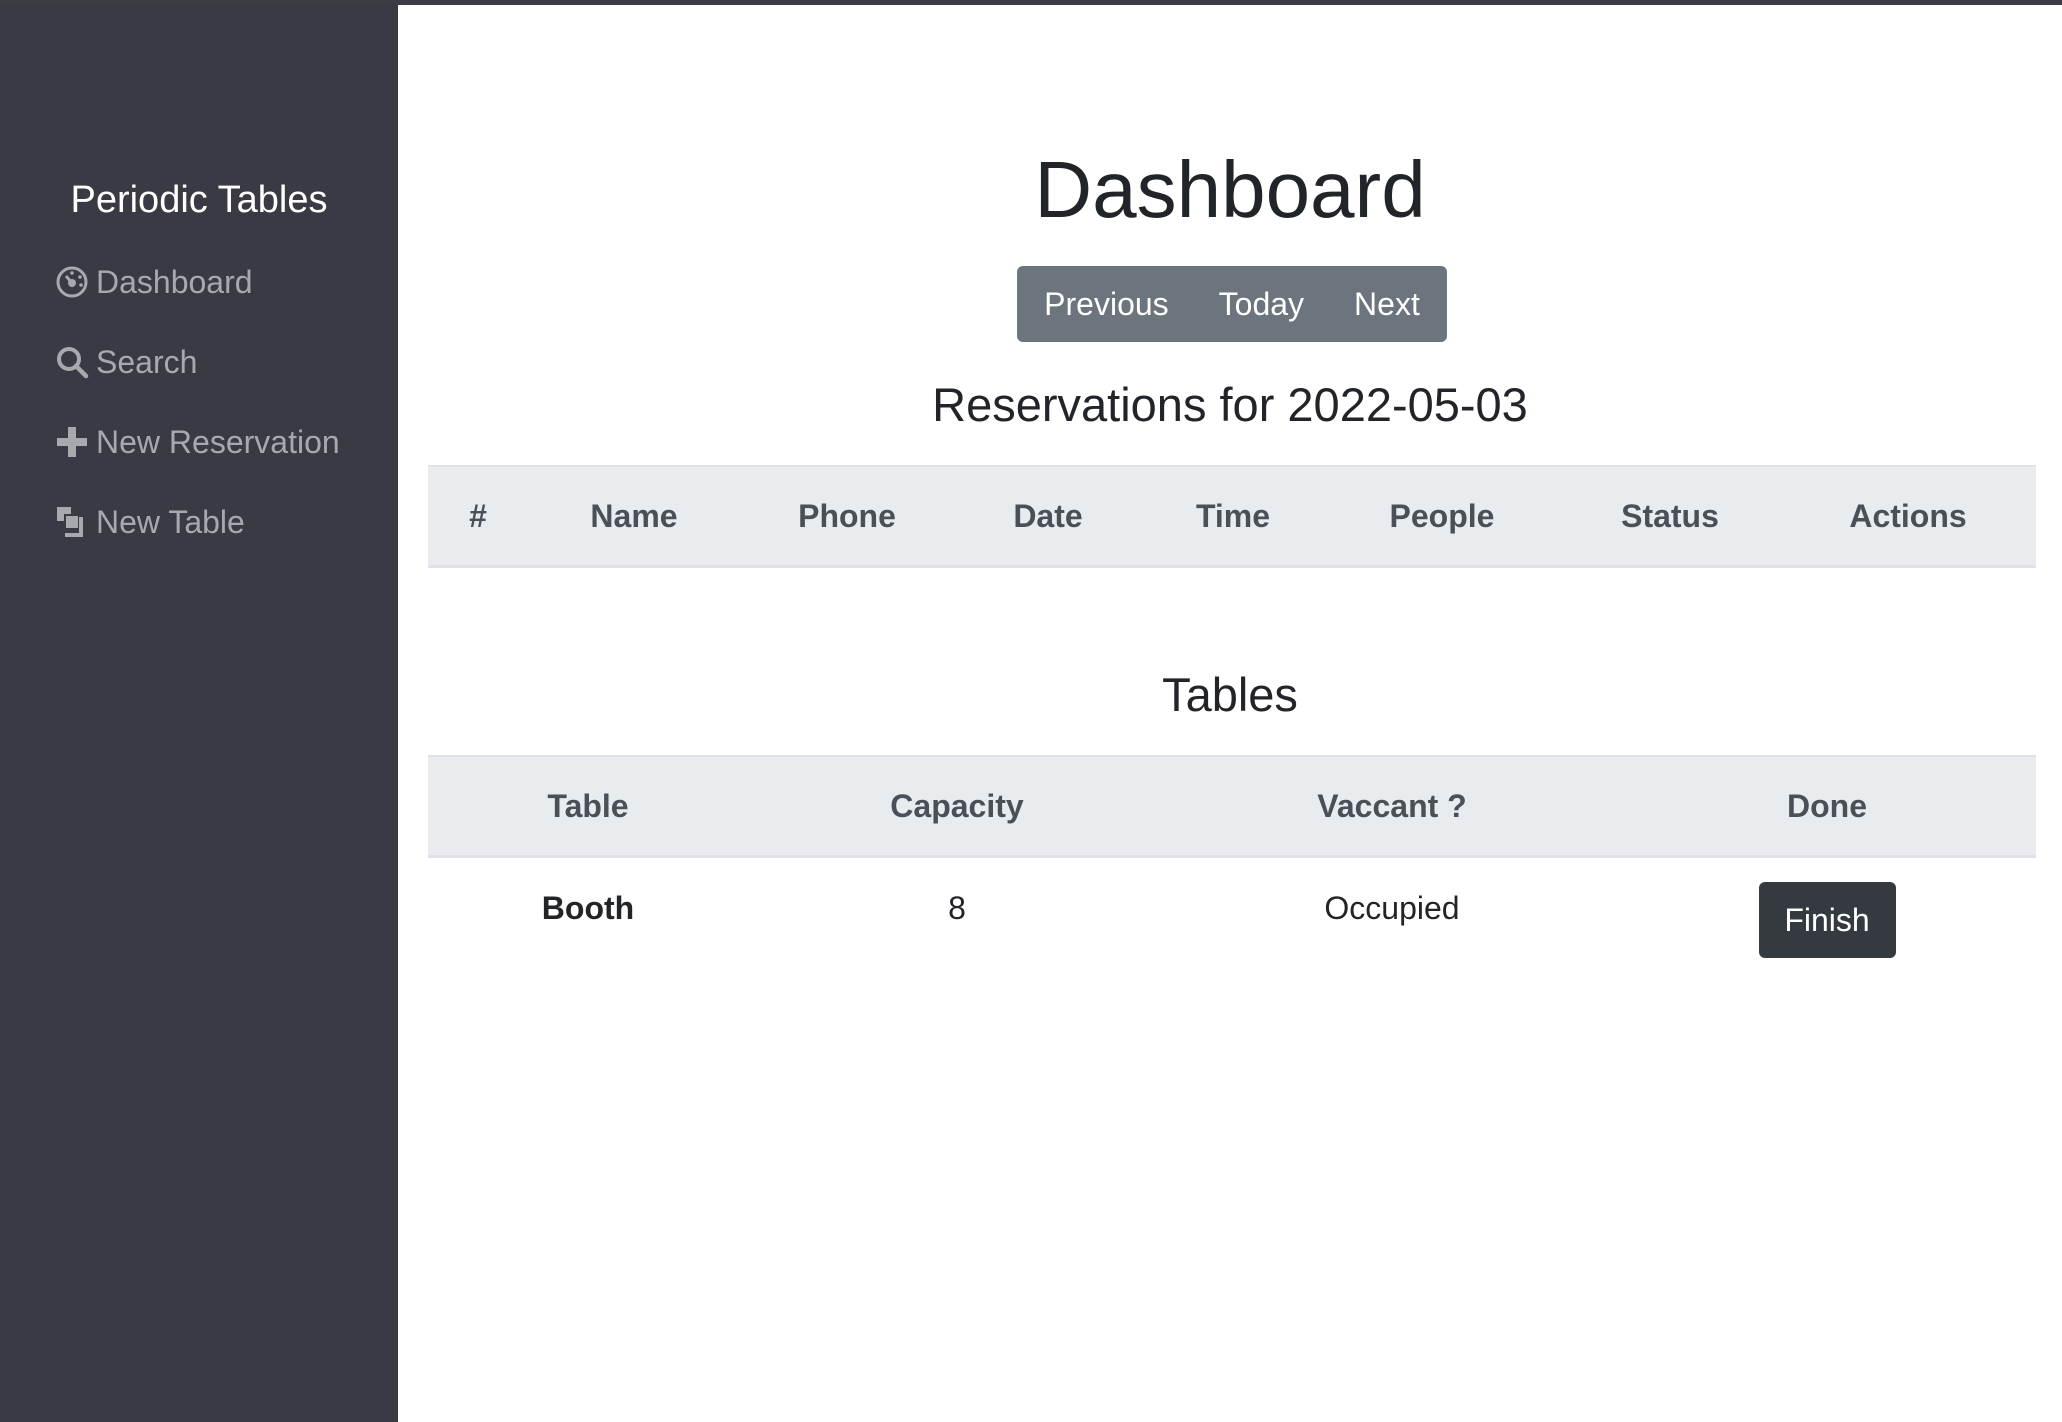 This screenshot has height=1422, width=2062. I want to click on table-row: Booth 8 Occupied Finish, so click(1232, 924).